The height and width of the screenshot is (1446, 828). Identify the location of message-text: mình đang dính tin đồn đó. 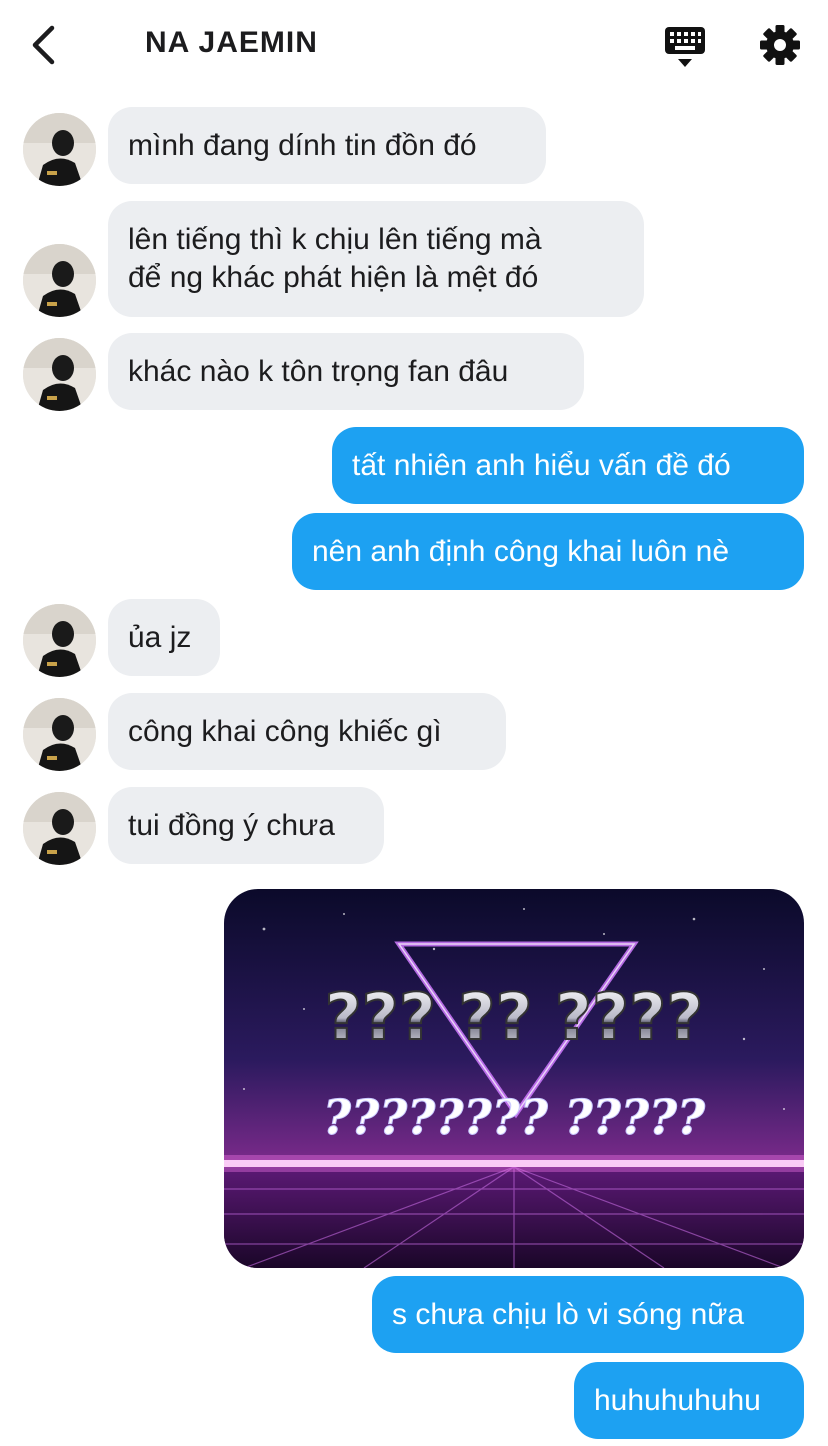
(302, 145).